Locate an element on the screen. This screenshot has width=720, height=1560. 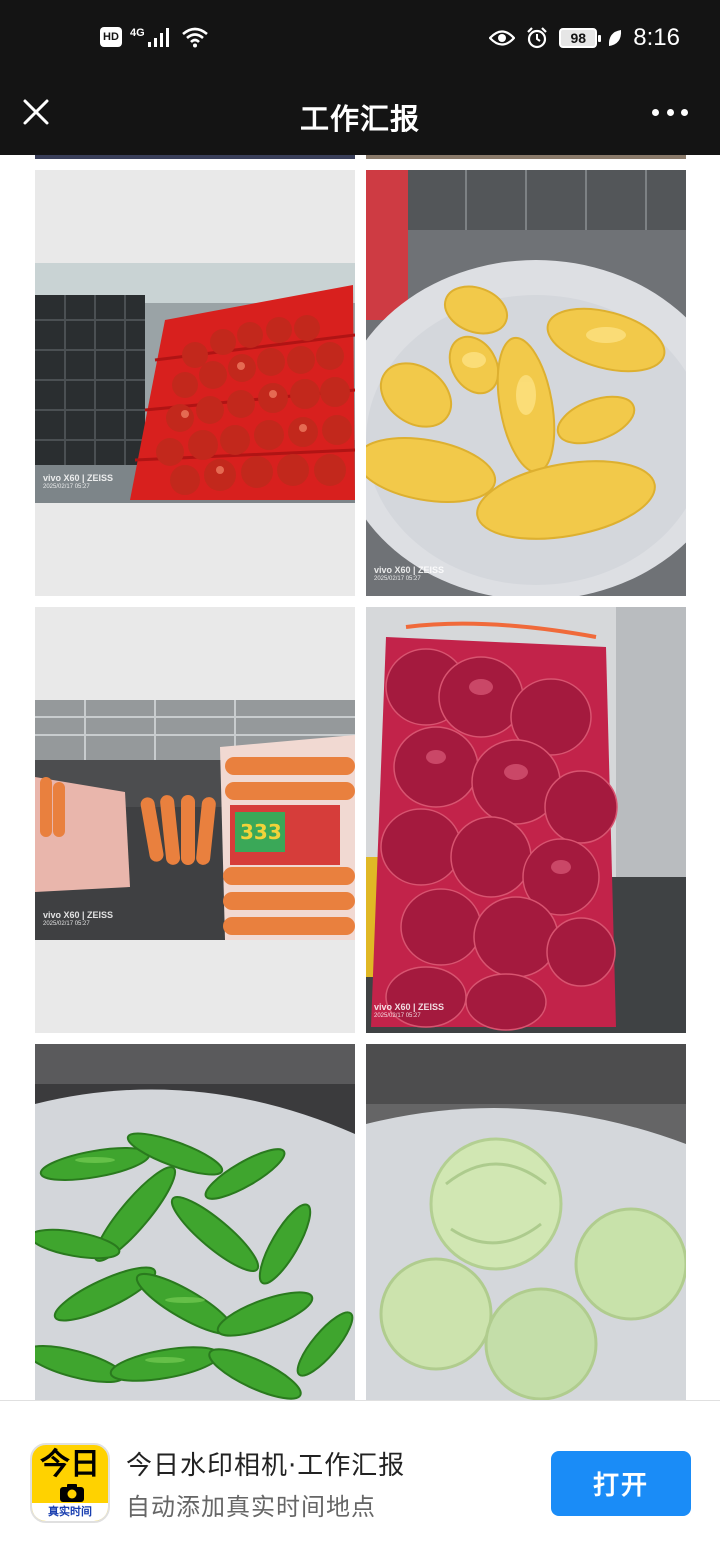
status-bar: HD 4G 98 8:16 is located at coordinates (360, 41).